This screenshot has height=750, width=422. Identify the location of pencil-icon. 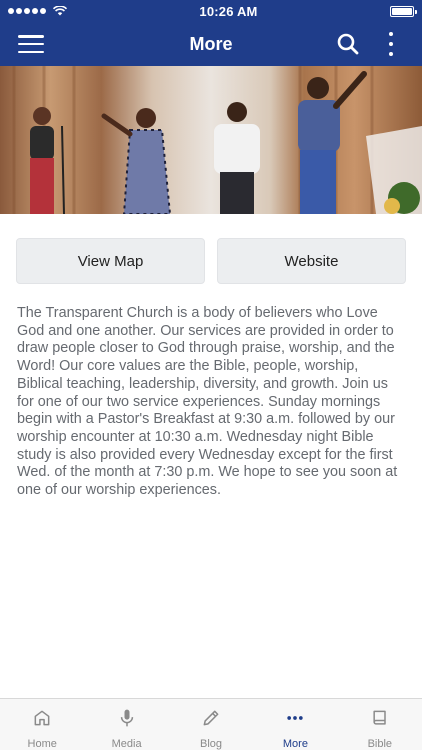
(211, 718).